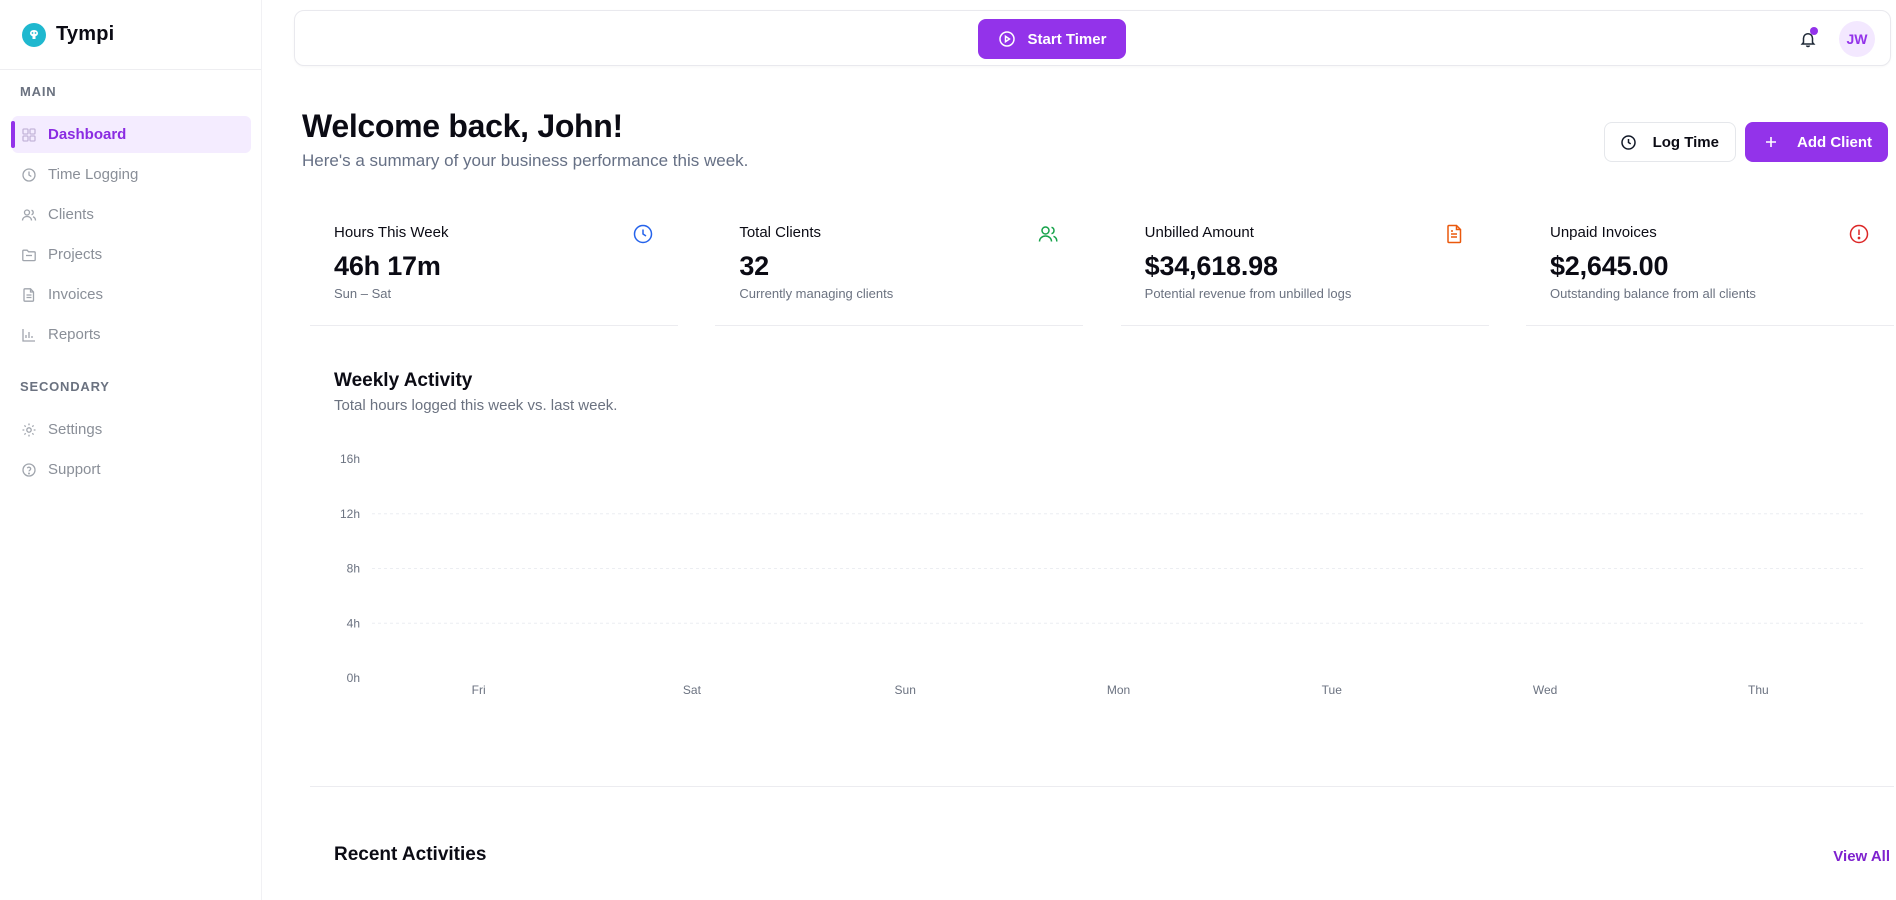 This screenshot has height=900, width=1896. I want to click on sidebar-item-time-logging: Time Logging, so click(131, 174).